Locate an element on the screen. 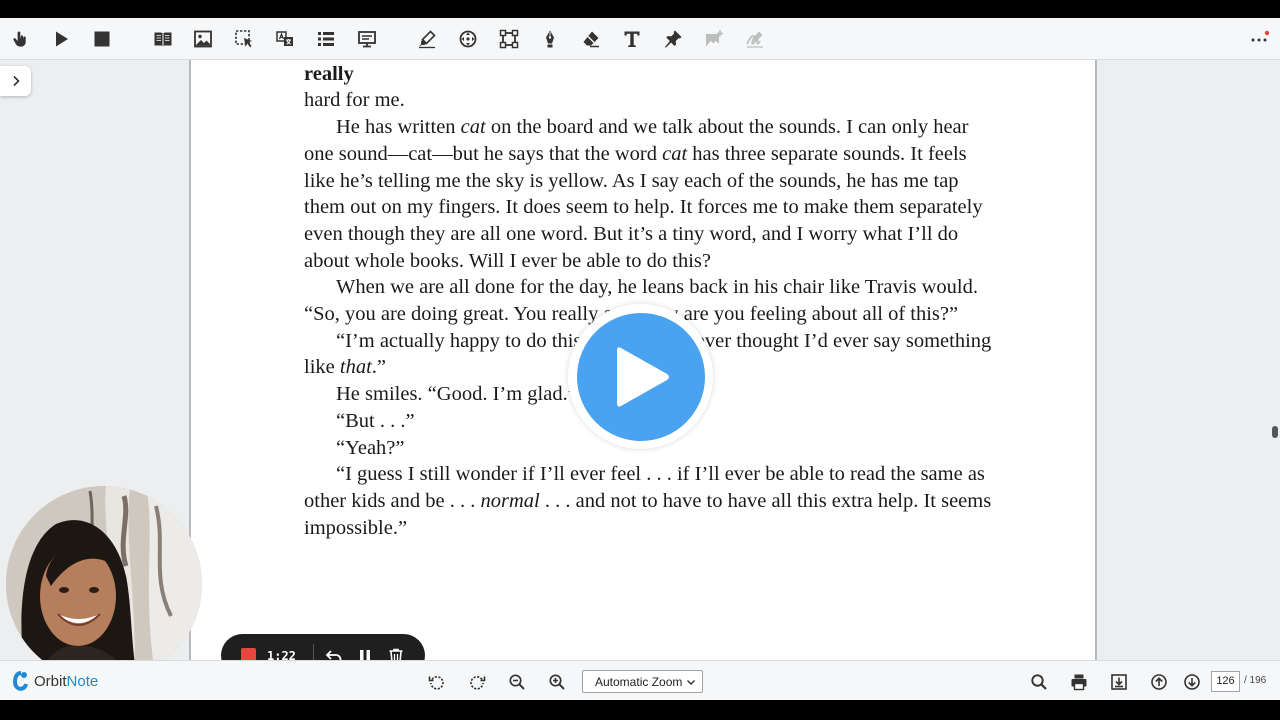 This screenshot has width=1280, height=720. stop-icon is located at coordinates (102, 39).